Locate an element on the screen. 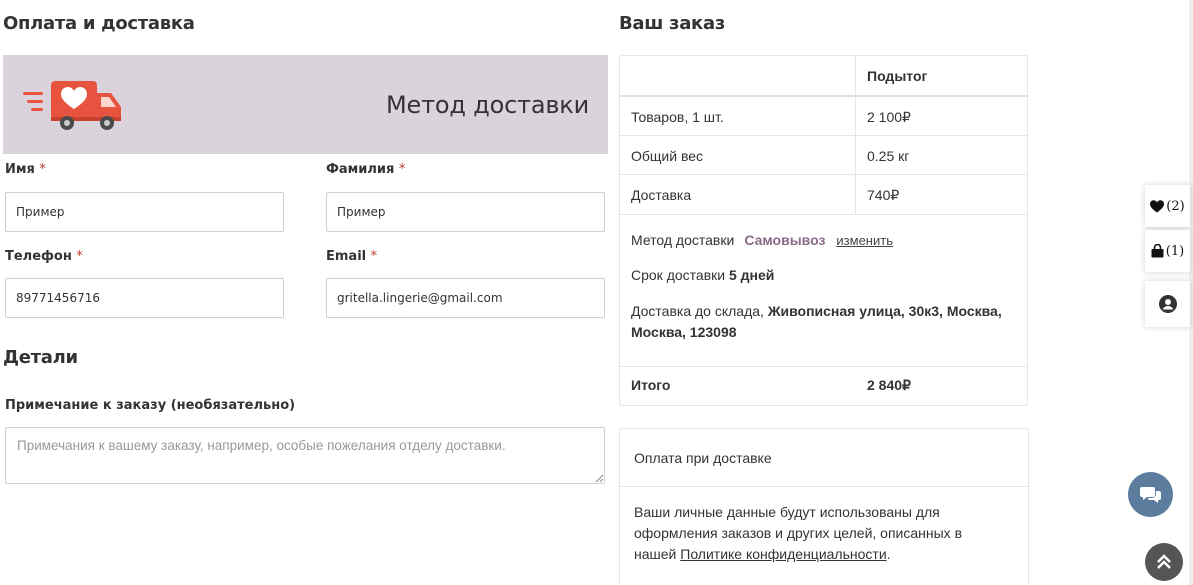 The width and height of the screenshot is (1193, 585). table-header-row: Подытог is located at coordinates (823, 76).